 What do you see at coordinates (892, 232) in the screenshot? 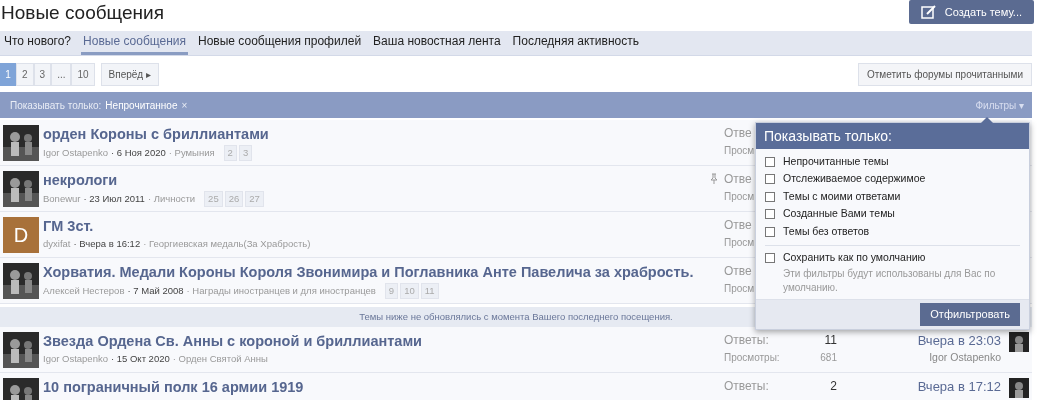
I see `filter-option: Темы без ответов` at bounding box center [892, 232].